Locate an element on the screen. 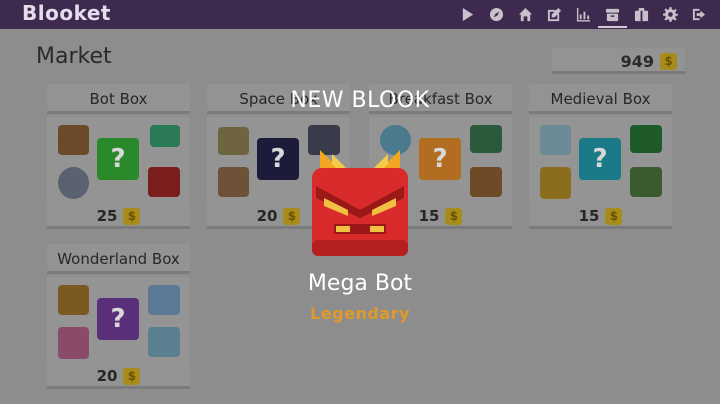 The height and width of the screenshot is (404, 720). pack-name: Wonderland Box is located at coordinates (118, 259).